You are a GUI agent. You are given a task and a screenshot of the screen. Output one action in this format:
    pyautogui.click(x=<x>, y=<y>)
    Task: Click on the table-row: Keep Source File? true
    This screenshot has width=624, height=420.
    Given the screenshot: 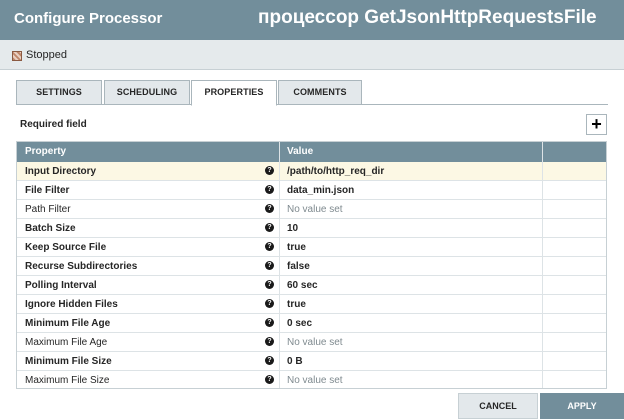 What is the action you would take?
    pyautogui.click(x=311, y=247)
    